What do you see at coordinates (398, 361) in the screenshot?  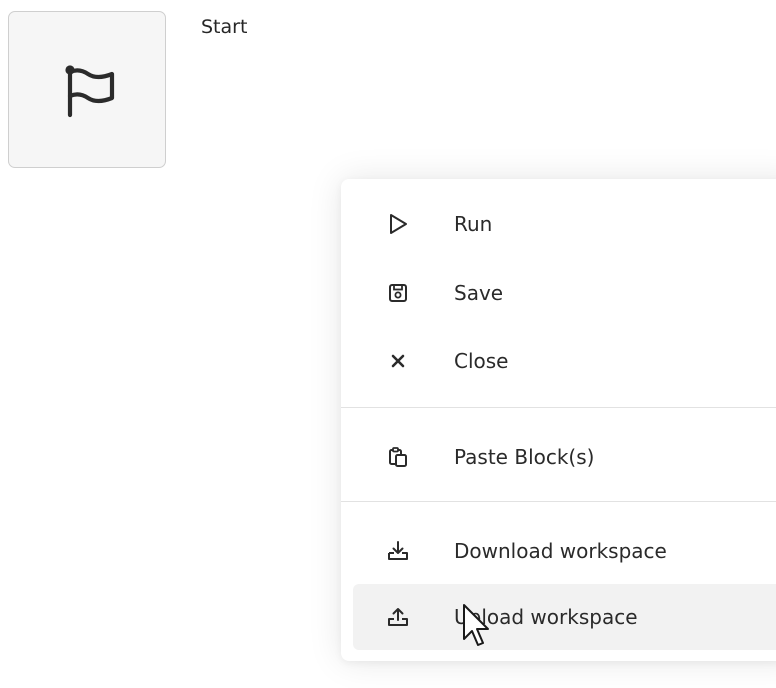 I see `close-icon` at bounding box center [398, 361].